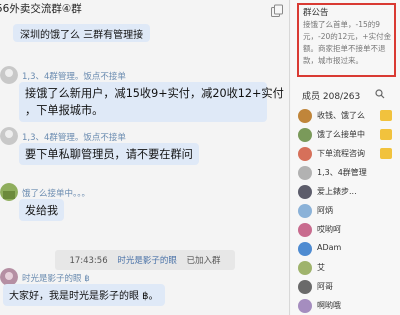 Image resolution: width=400 pixels, height=315 pixels. I want to click on member-name: 啊哟哦, so click(329, 305).